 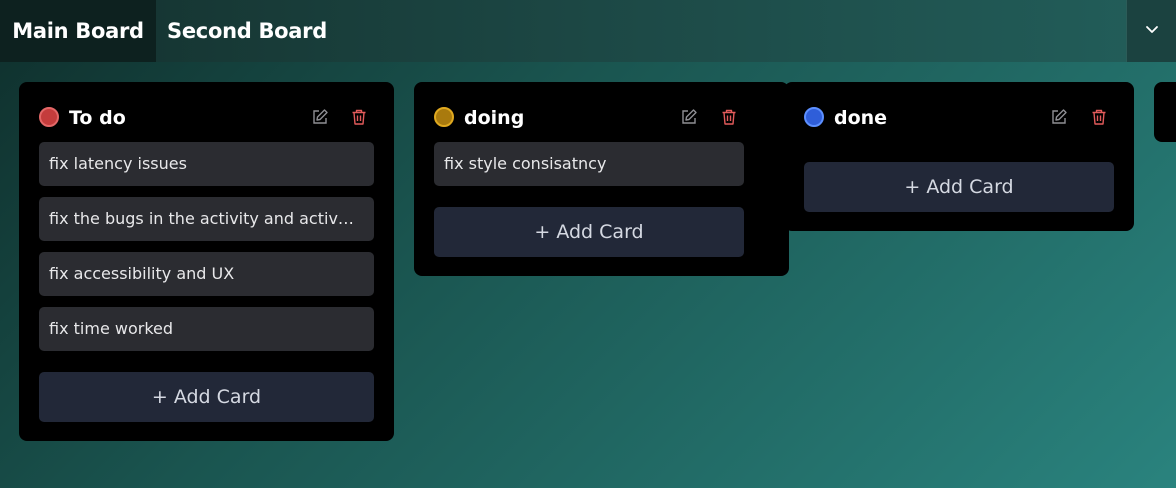 I want to click on column-doing: doing fix style consisatncy + Add Card, so click(x=601, y=179).